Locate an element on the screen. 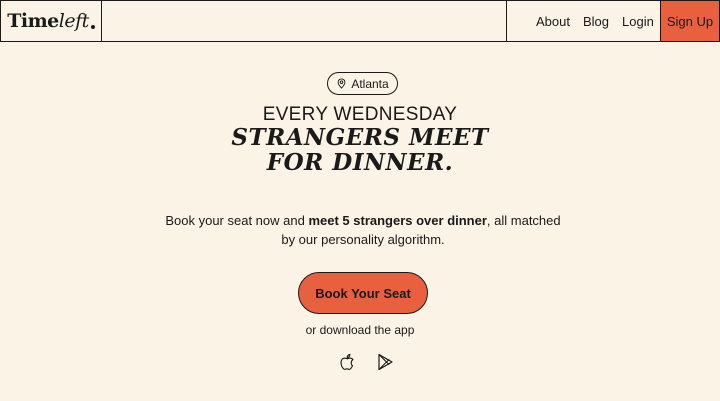 Image resolution: width=720 pixels, height=401 pixels. app-store-links is located at coordinates (366, 362).